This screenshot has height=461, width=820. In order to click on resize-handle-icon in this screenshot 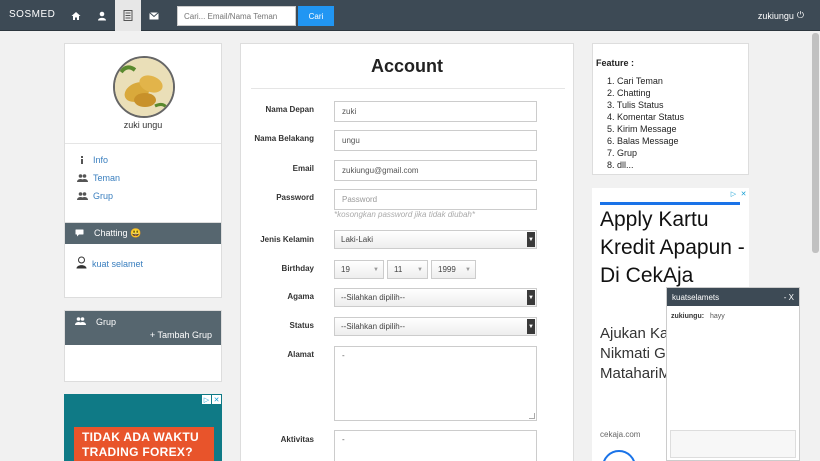, I will do `click(532, 416)`.